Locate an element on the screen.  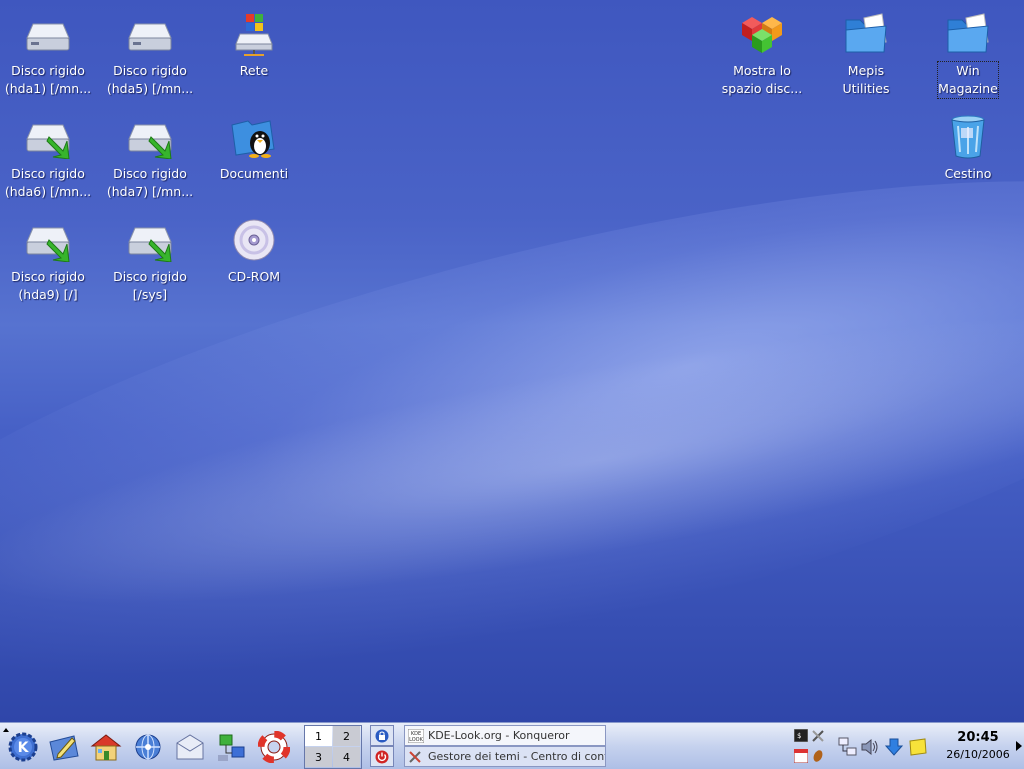
desktop-icon-sys: Disco rigido [/sys] is located at coordinates (150, 260).